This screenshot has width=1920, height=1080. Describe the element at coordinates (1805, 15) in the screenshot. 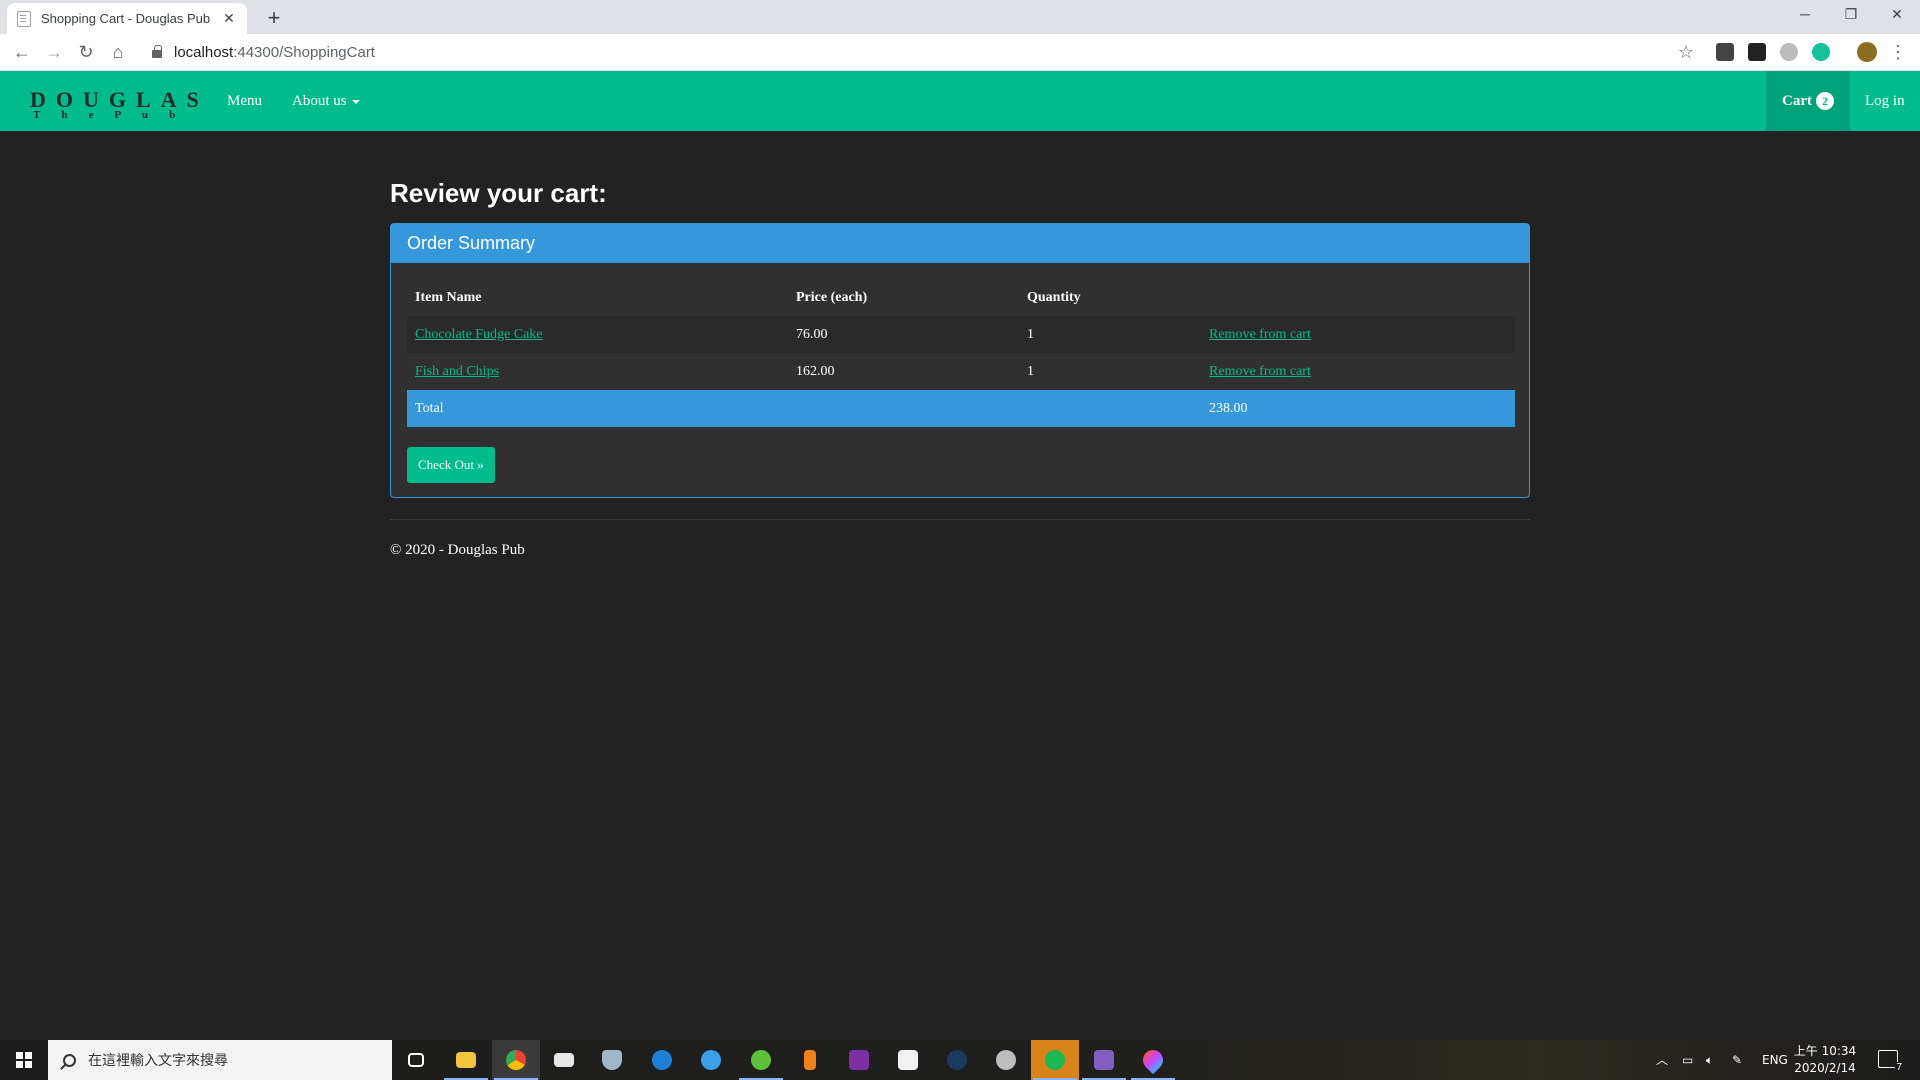

I see `minimize-window-button: ─` at that location.